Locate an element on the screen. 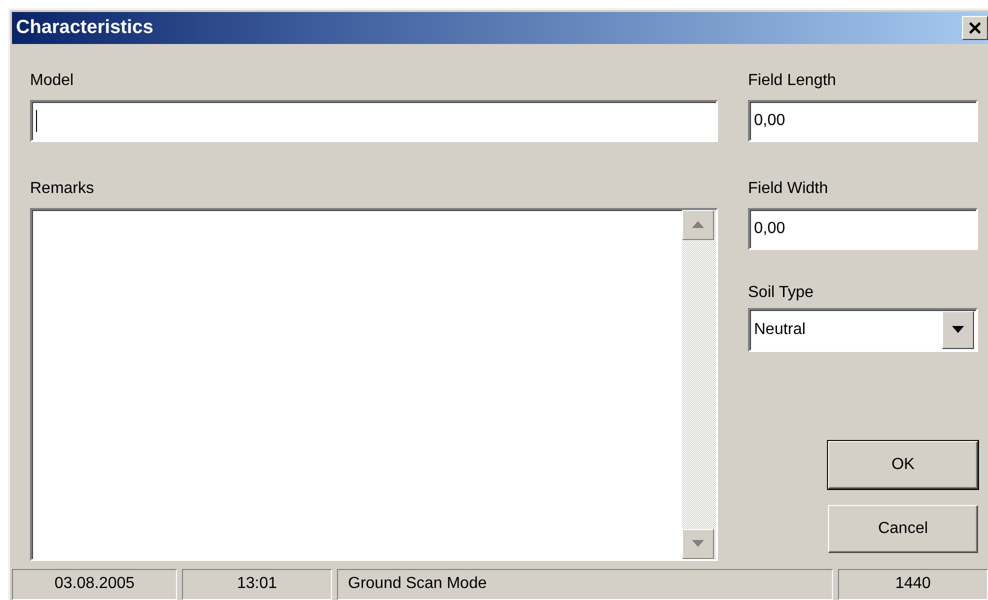 Image resolution: width=988 pixels, height=600 pixels. close-button is located at coordinates (975, 28).